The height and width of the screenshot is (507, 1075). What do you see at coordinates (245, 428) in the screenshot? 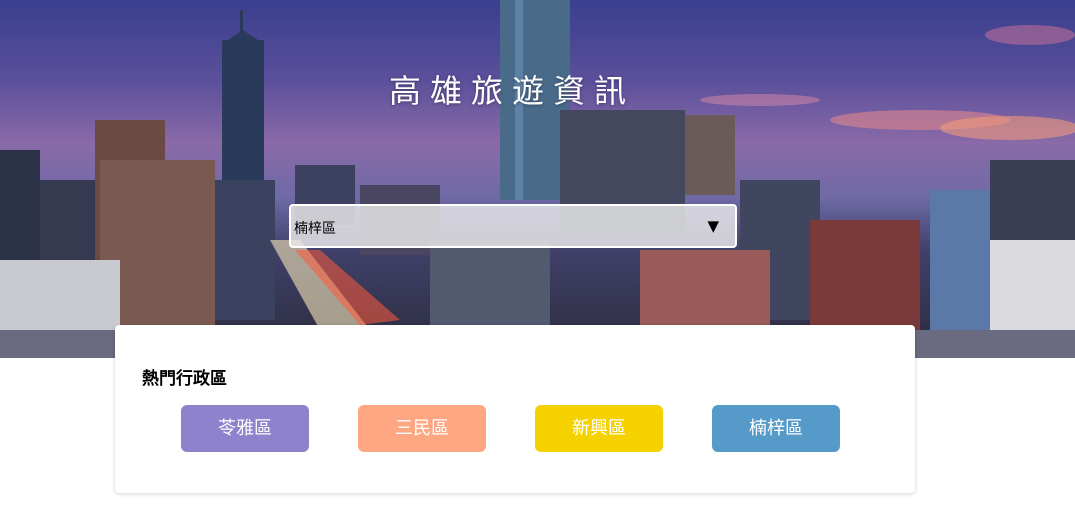
I see `district-button-lingya: 苓雅區` at bounding box center [245, 428].